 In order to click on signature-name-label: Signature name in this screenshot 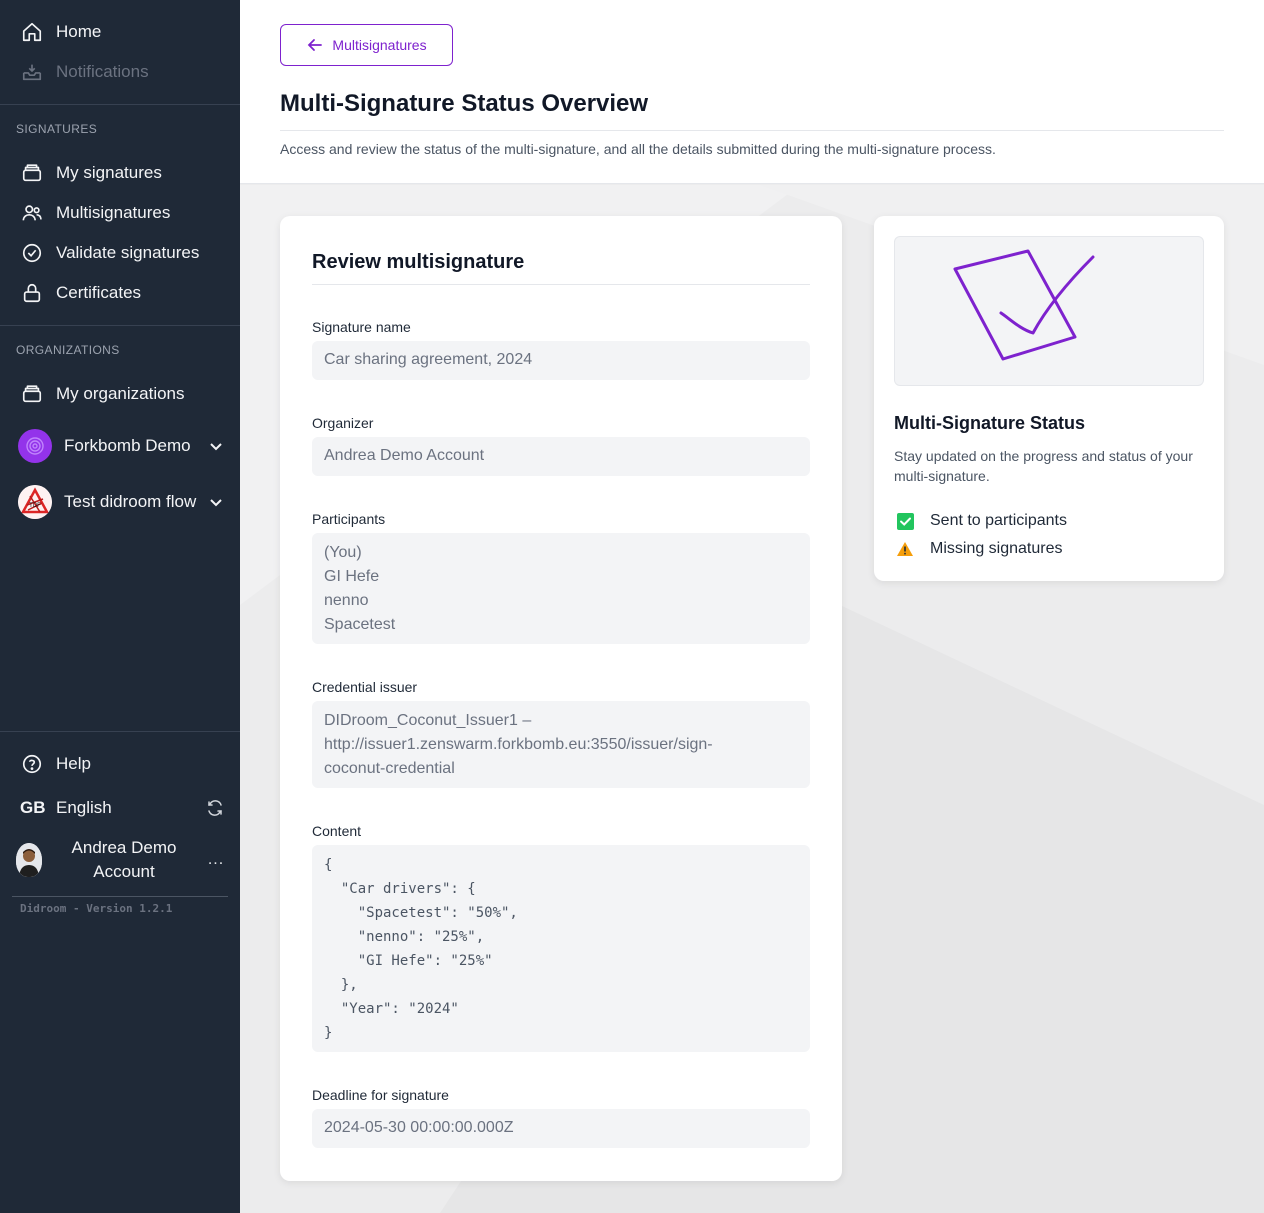, I will do `click(361, 327)`.